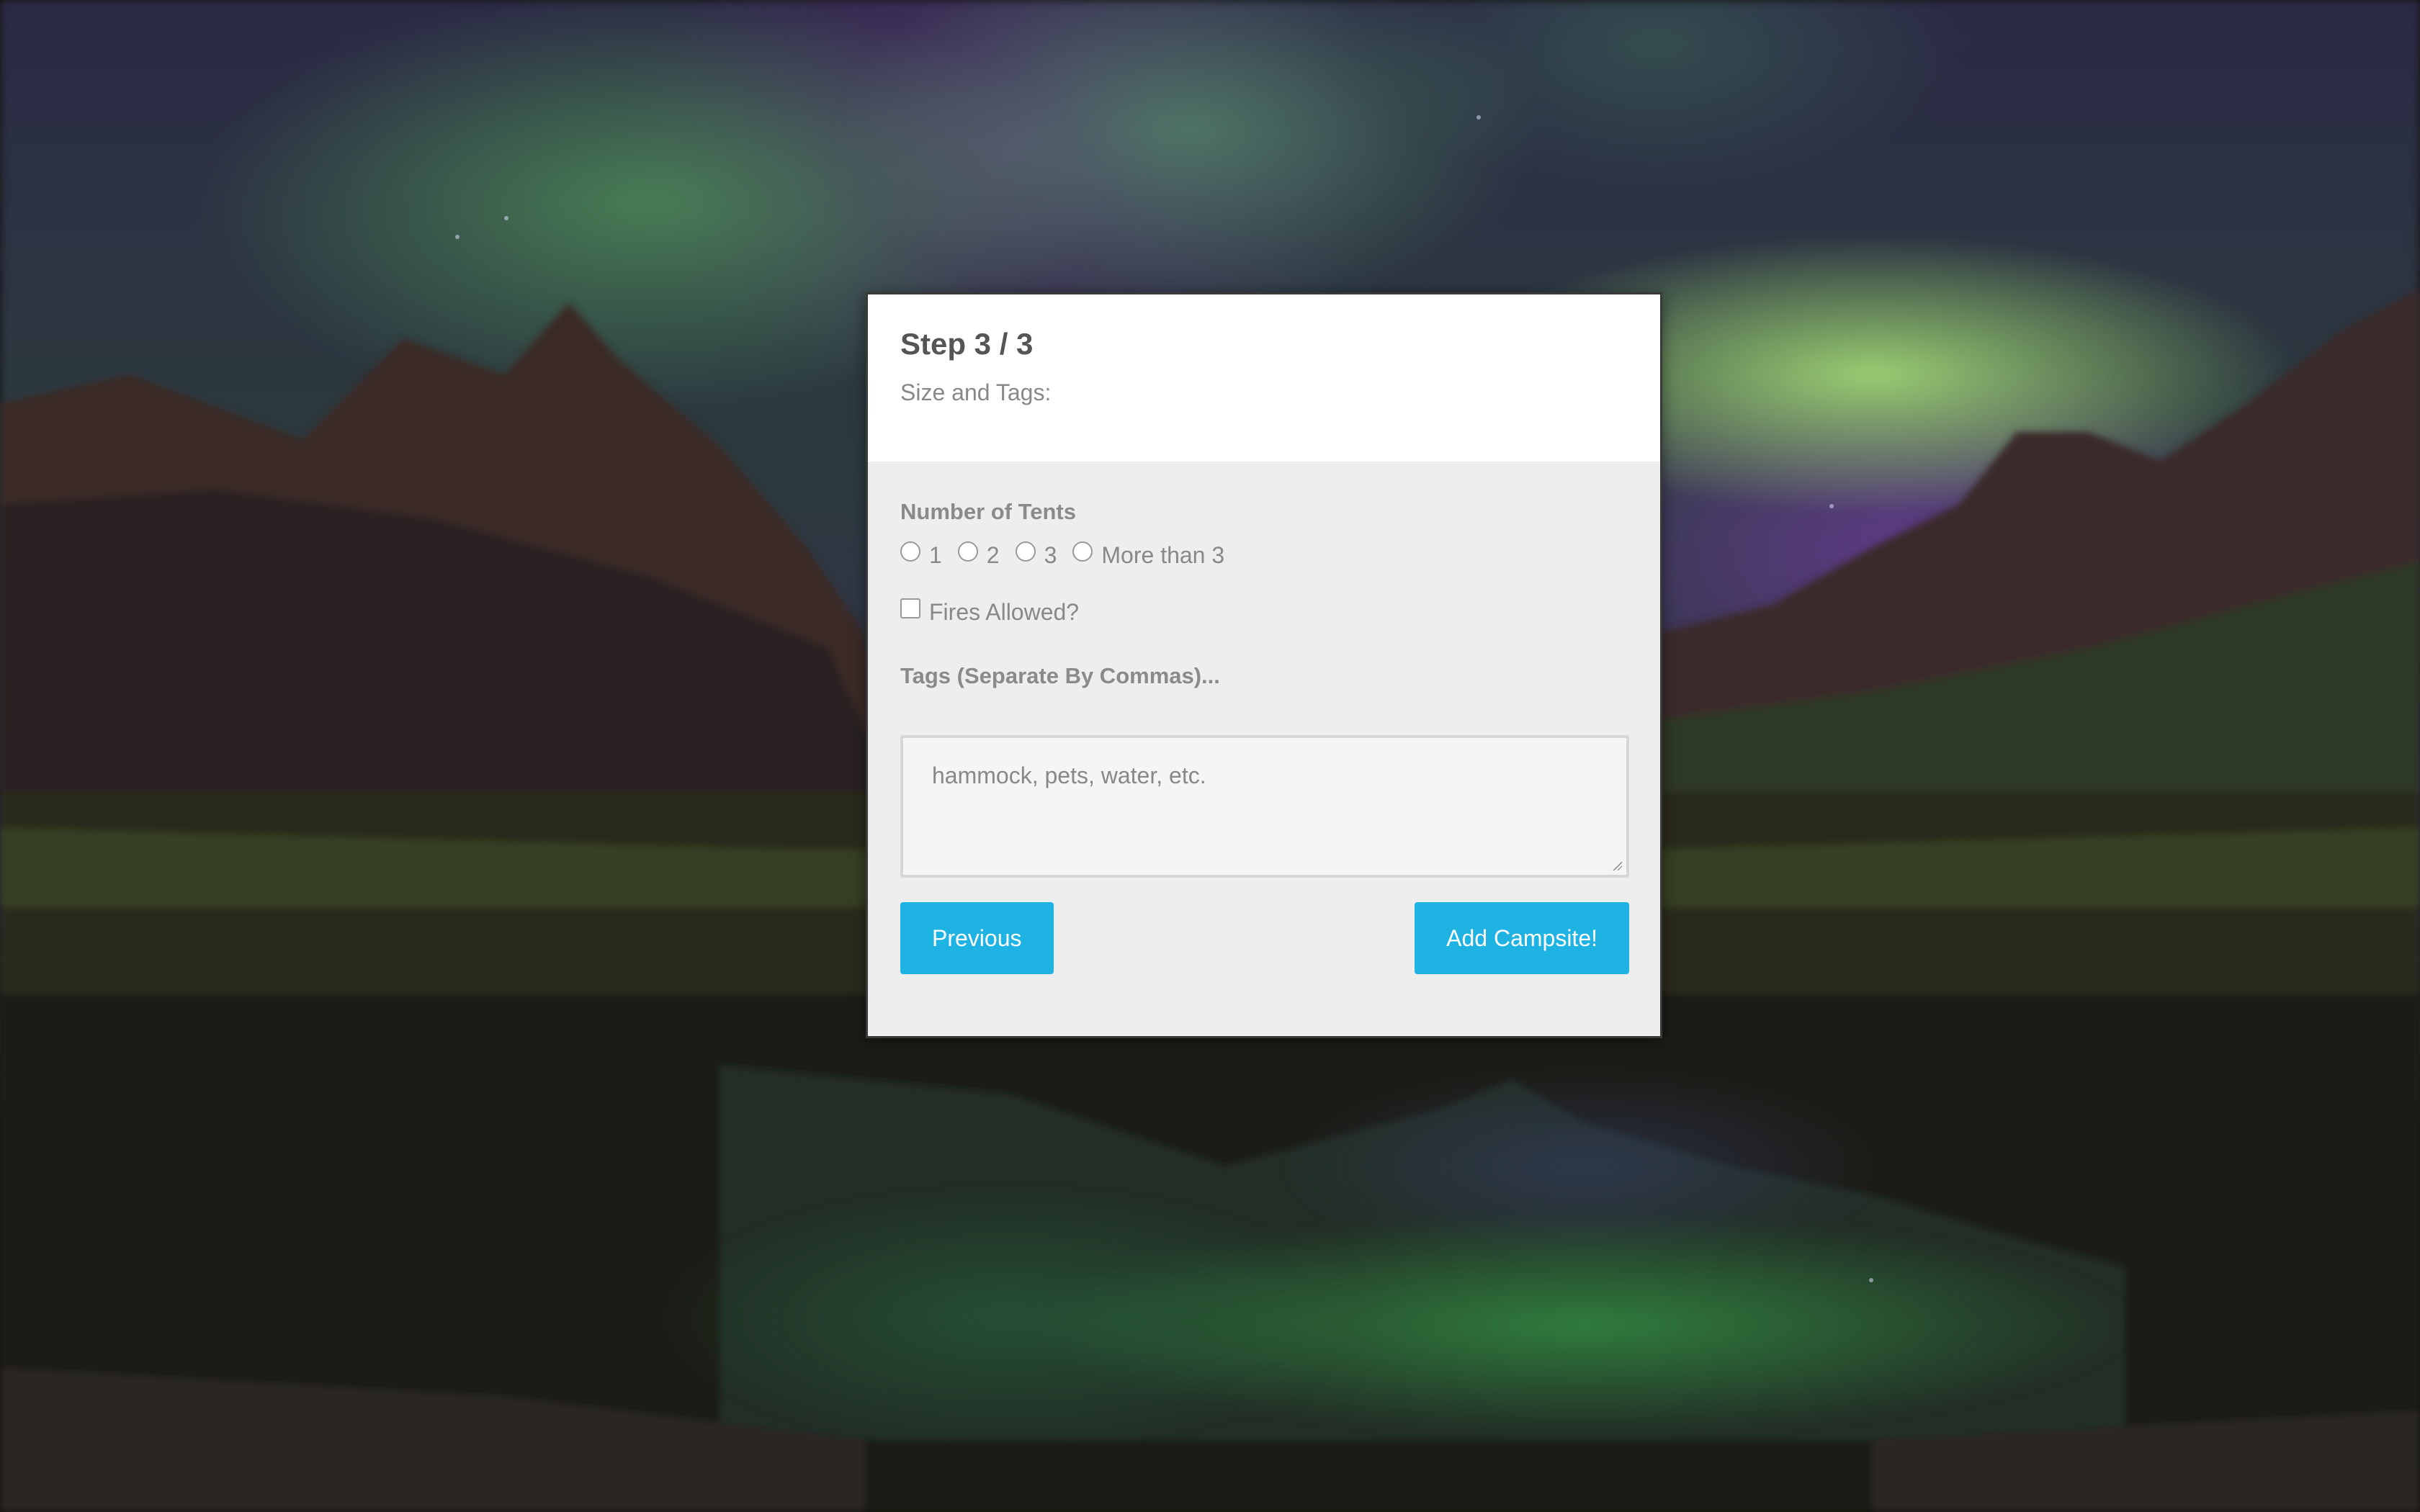  Describe the element at coordinates (1264, 938) in the screenshot. I see `form-actions: Previous Add Campsite!` at that location.